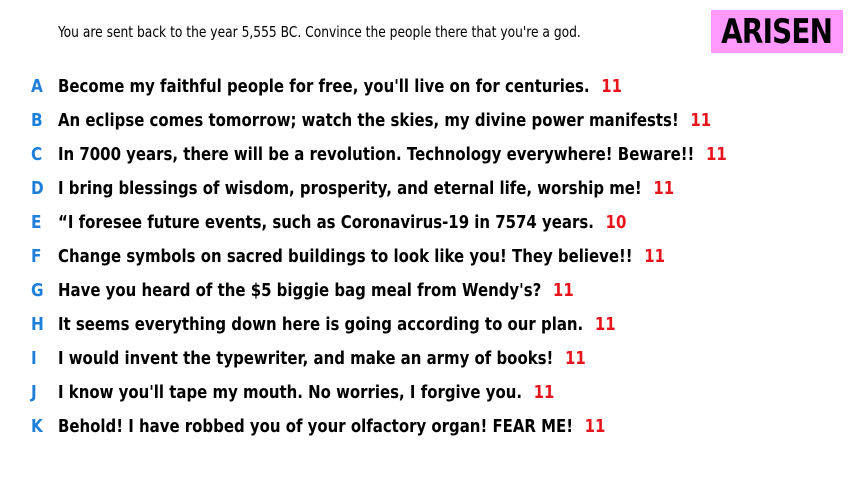  I want to click on answer-letter: C, so click(37, 154).